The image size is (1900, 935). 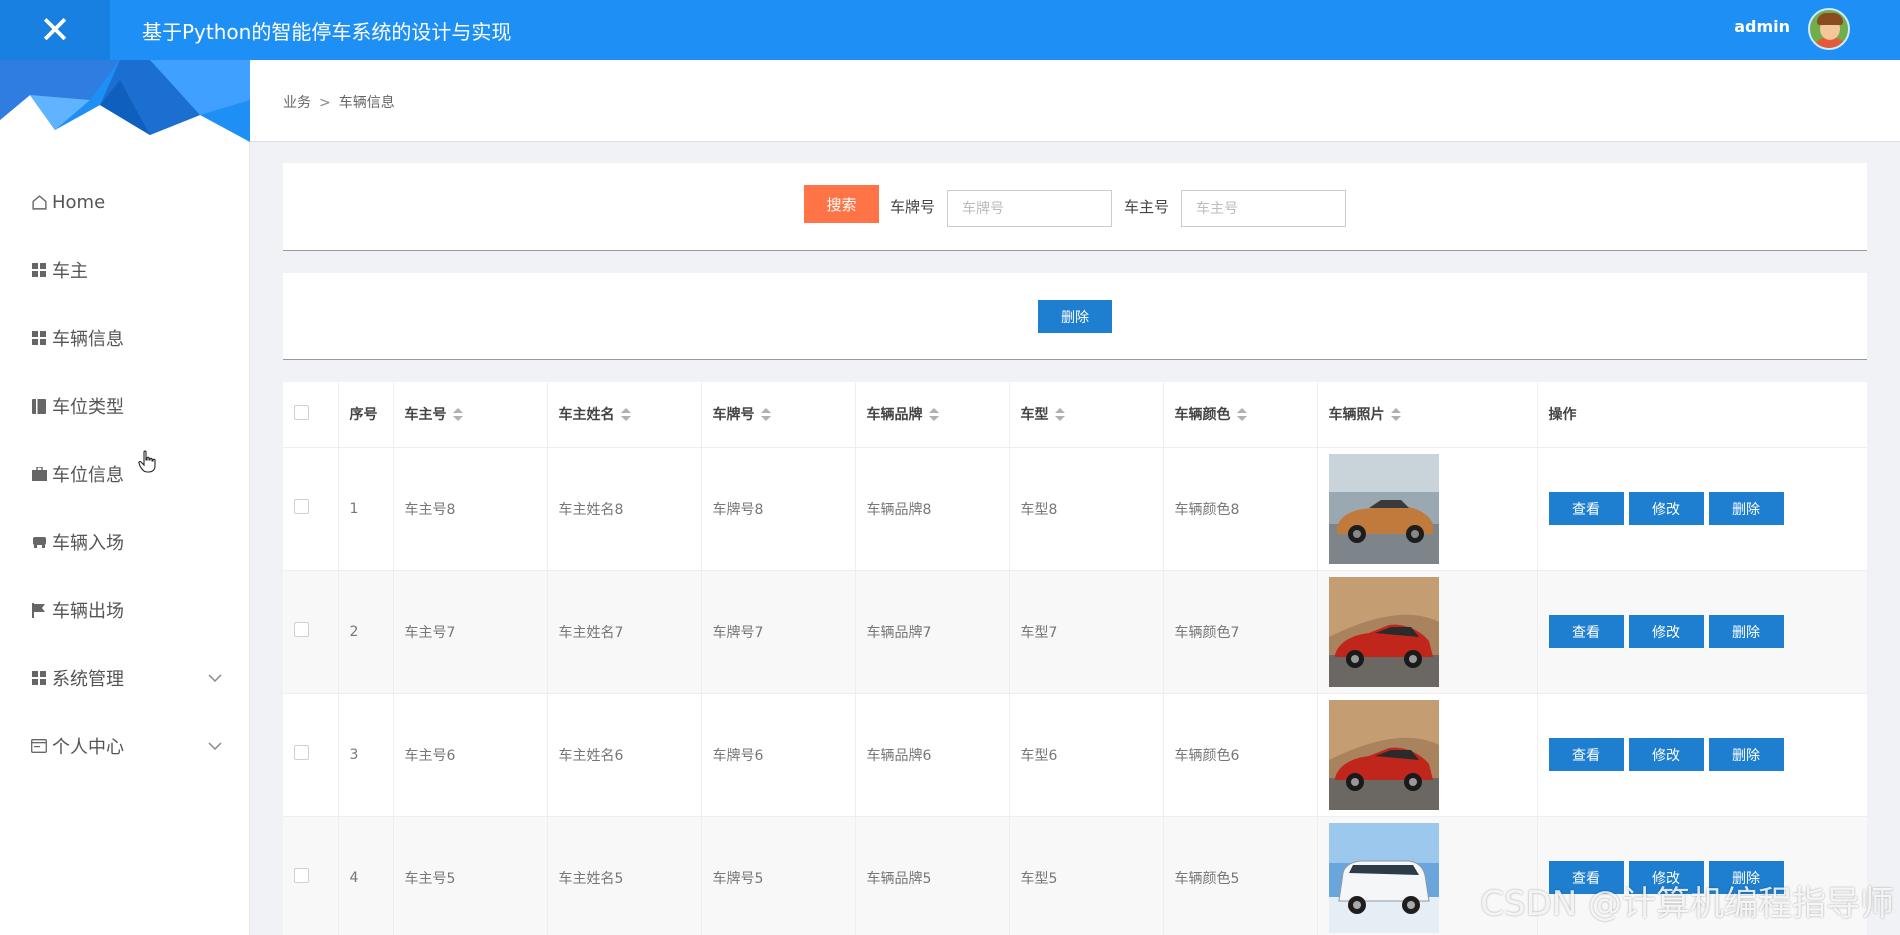 I want to click on sidebar-item-label: 车位类型, so click(x=88, y=407).